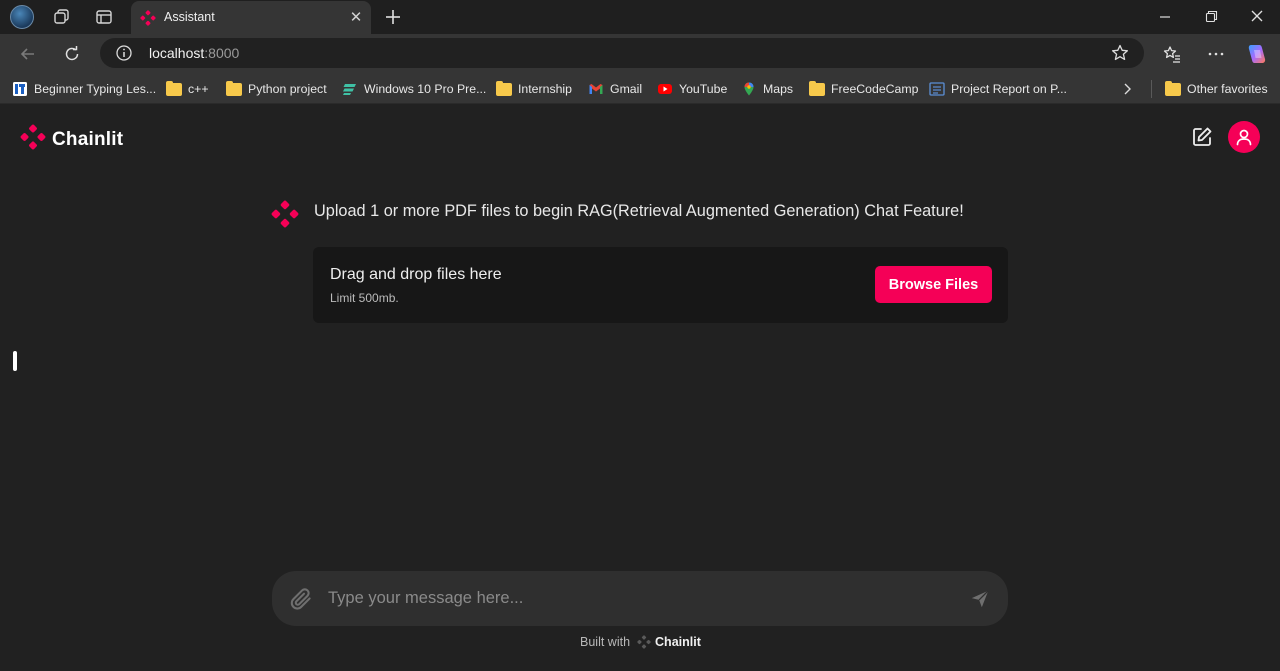 Image resolution: width=1280 pixels, height=671 pixels. Describe the element at coordinates (88, 139) in the screenshot. I see `brand-name: Chainlit` at that location.